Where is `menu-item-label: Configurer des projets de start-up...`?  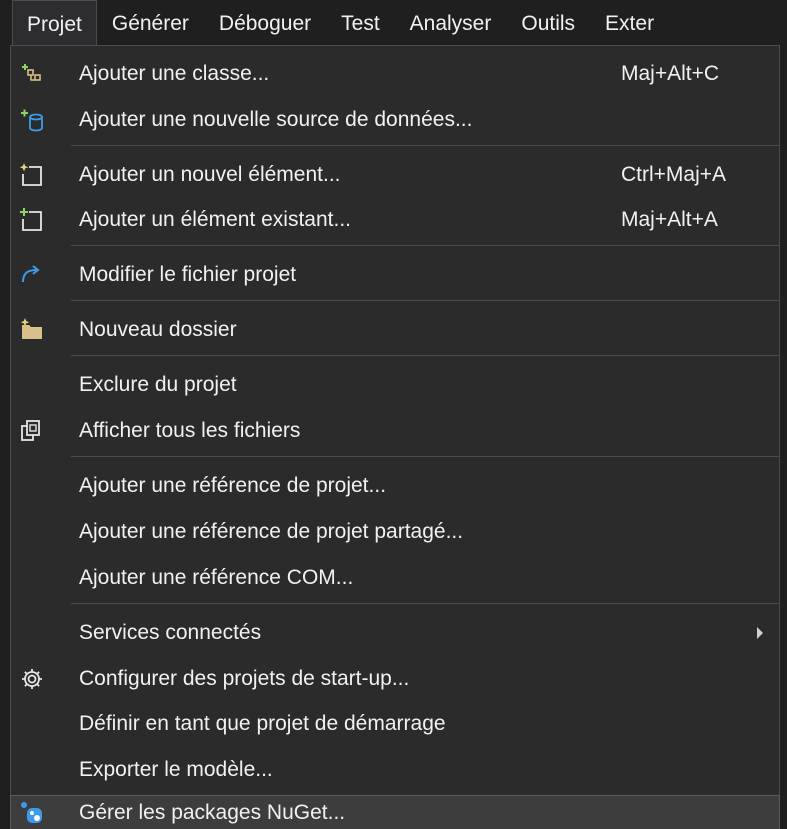 menu-item-label: Configurer des projets de start-up... is located at coordinates (244, 678).